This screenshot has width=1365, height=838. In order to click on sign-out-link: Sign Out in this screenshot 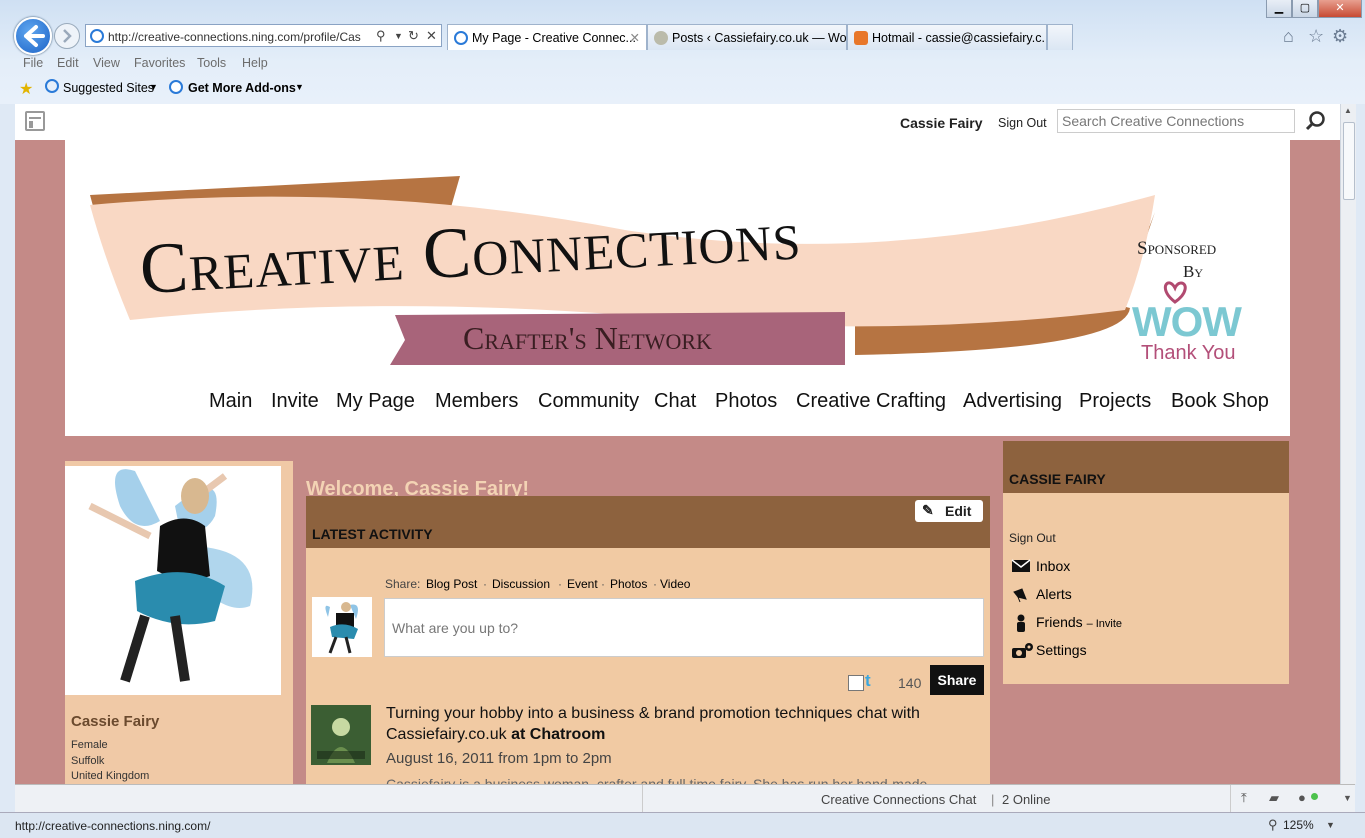, I will do `click(1022, 123)`.